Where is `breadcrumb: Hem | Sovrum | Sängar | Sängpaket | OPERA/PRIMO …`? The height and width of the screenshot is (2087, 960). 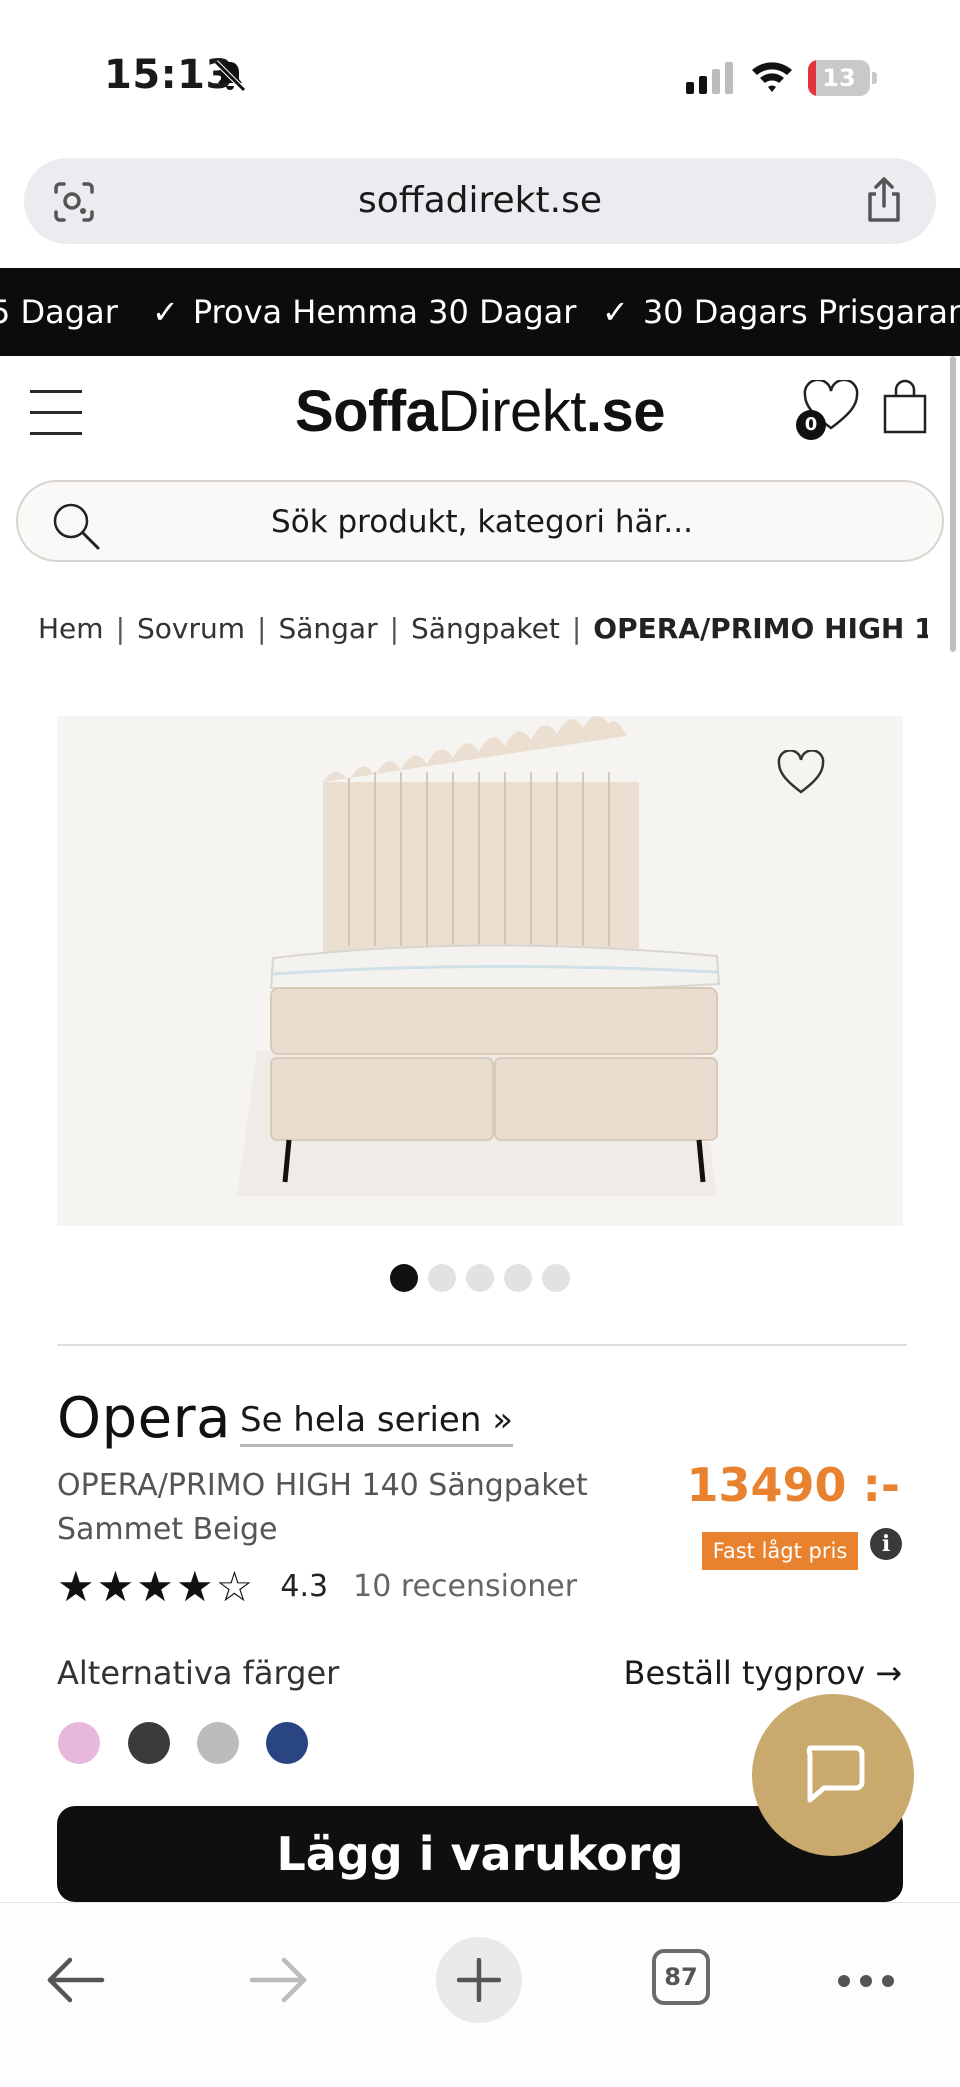
breadcrumb: Hem | Sovrum | Sängar | Sängpaket | OPERA/PRIMO … is located at coordinates (483, 628).